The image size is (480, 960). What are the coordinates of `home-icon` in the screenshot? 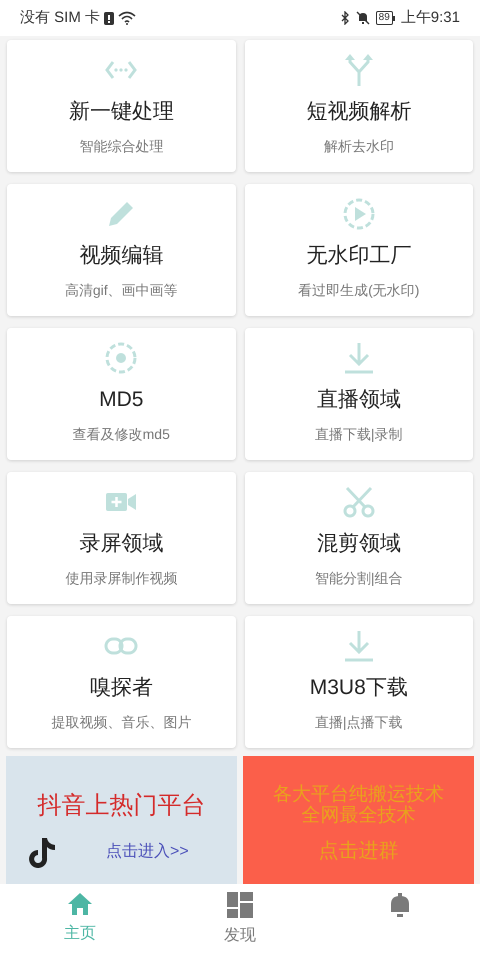 It's located at (80, 904).